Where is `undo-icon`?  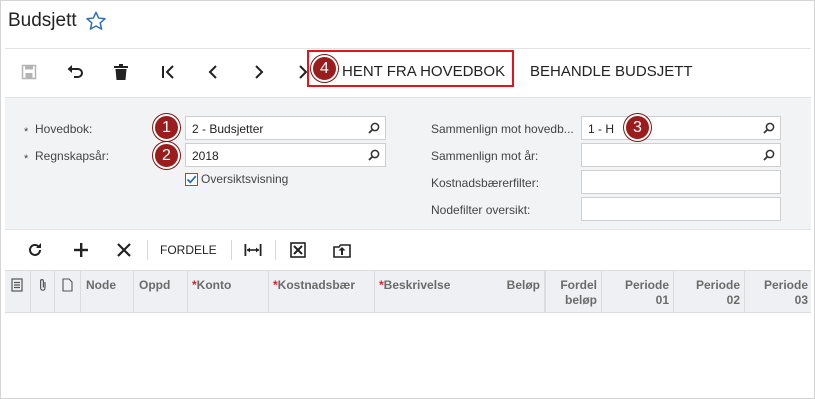 undo-icon is located at coordinates (75, 72).